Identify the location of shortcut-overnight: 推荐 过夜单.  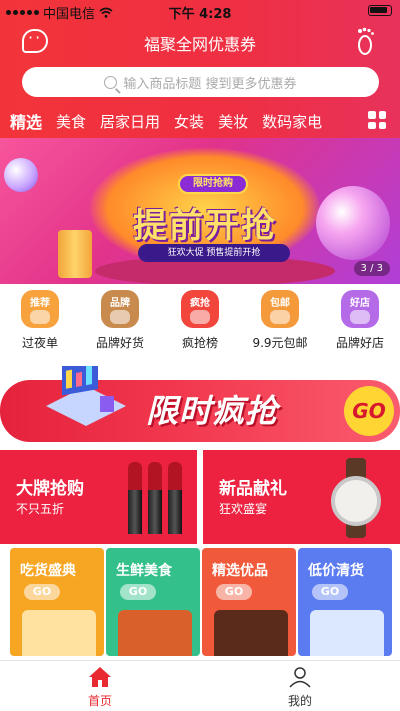
(40, 321).